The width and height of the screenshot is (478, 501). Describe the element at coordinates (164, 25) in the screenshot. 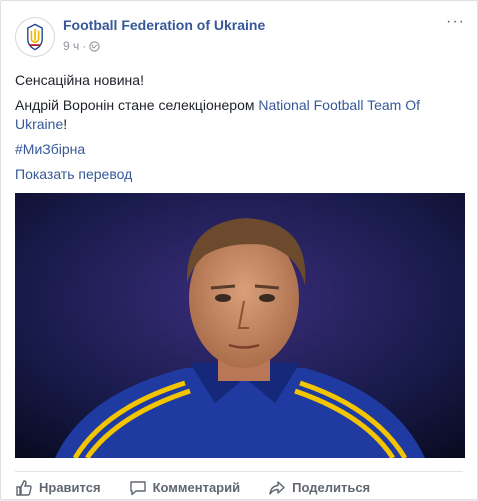

I see `page-name: Football Federation of Ukraine` at that location.